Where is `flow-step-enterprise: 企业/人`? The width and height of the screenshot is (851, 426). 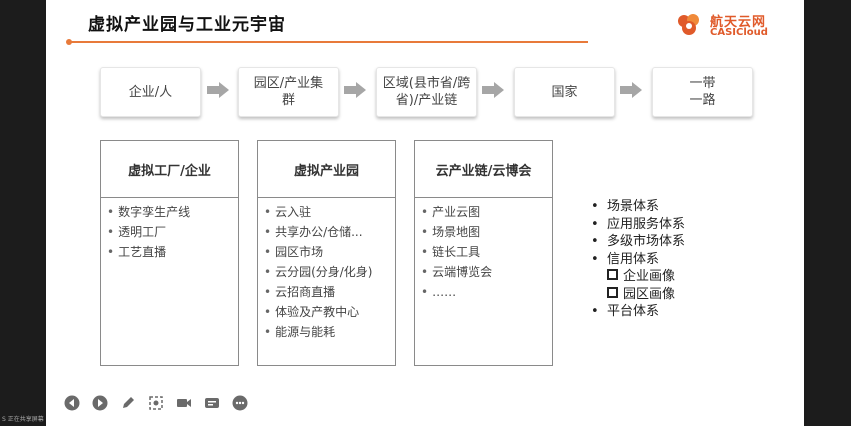 flow-step-enterprise: 企业/人 is located at coordinates (150, 92).